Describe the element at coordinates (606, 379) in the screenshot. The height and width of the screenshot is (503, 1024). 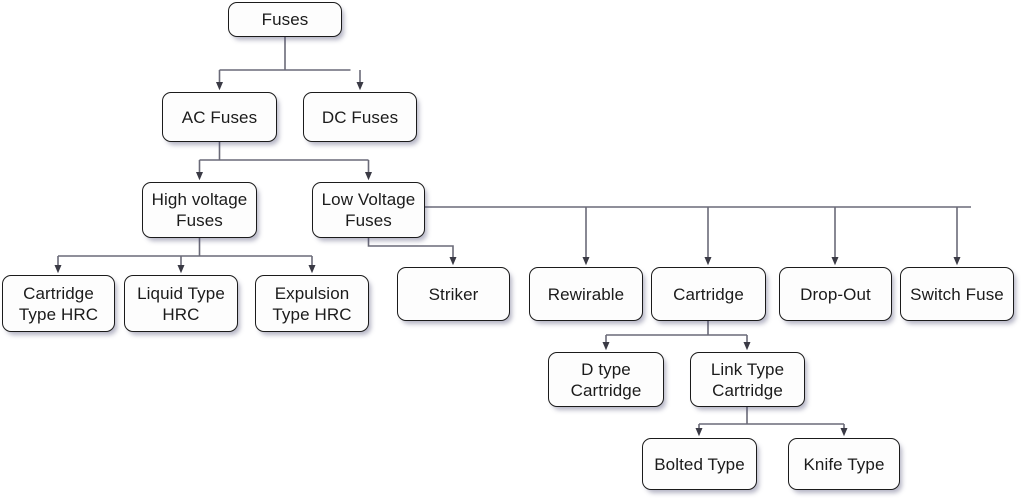
I see `node-d-type-cartridge: D type Cartridge` at that location.